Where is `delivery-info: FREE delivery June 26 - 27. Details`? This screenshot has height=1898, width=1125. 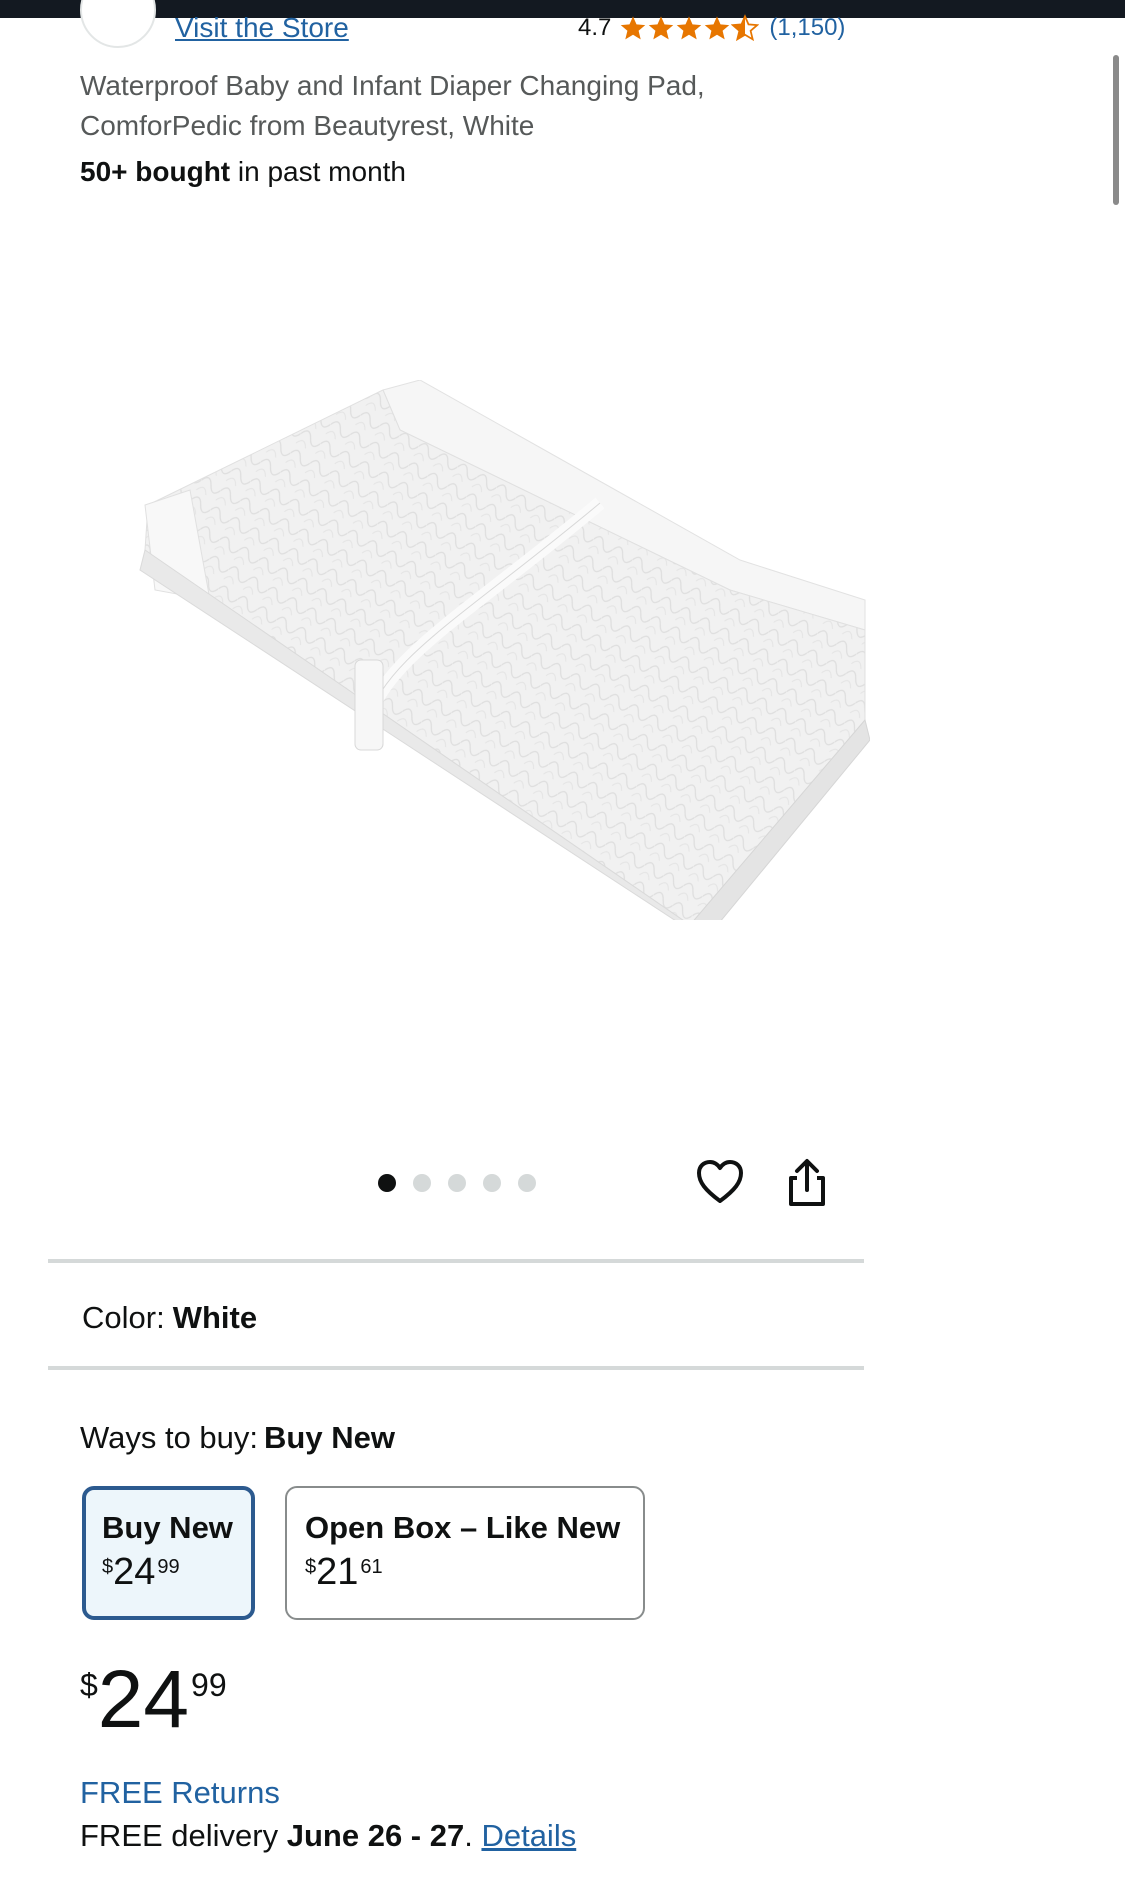 delivery-info: FREE delivery June 26 - 27. Details is located at coordinates (328, 1836).